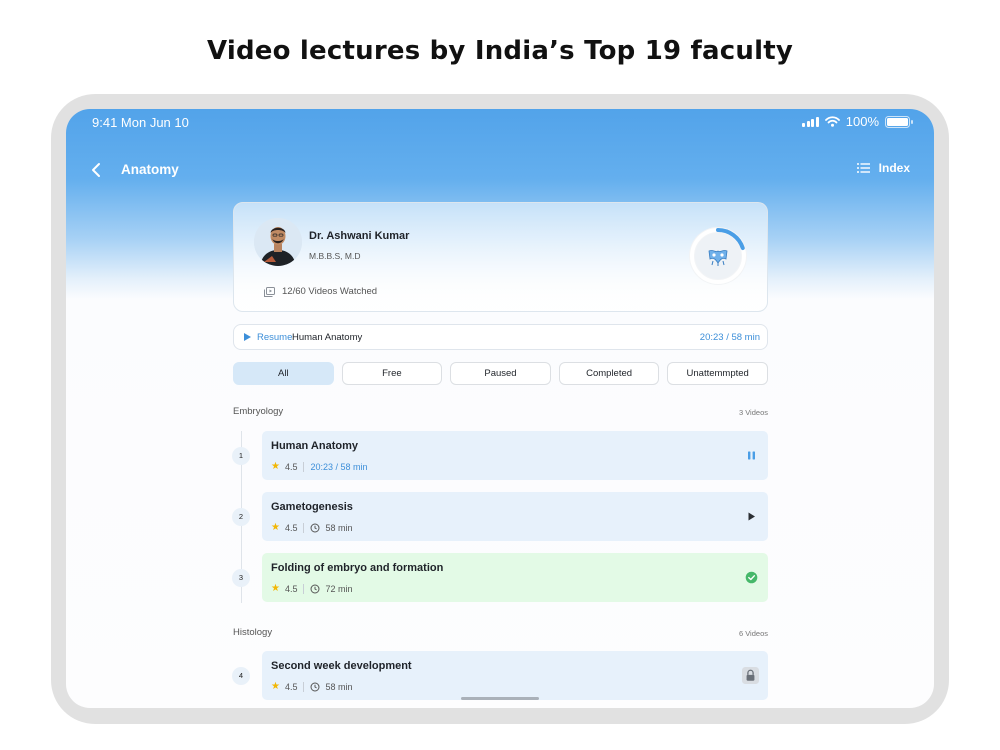 The height and width of the screenshot is (750, 1000). Describe the element at coordinates (275, 337) in the screenshot. I see `resume-label: Resume` at that location.